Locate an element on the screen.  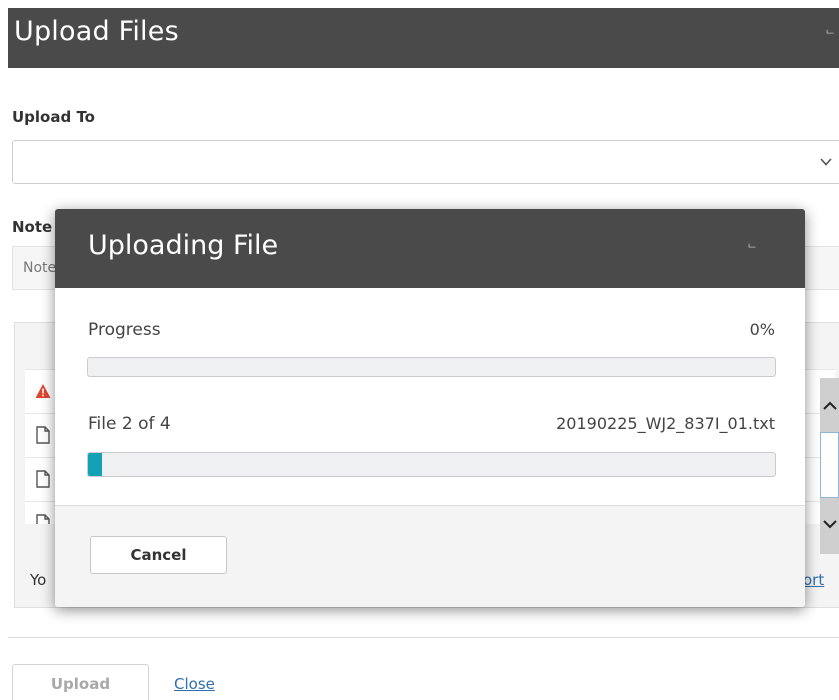
upload-button: Upload is located at coordinates (80, 682).